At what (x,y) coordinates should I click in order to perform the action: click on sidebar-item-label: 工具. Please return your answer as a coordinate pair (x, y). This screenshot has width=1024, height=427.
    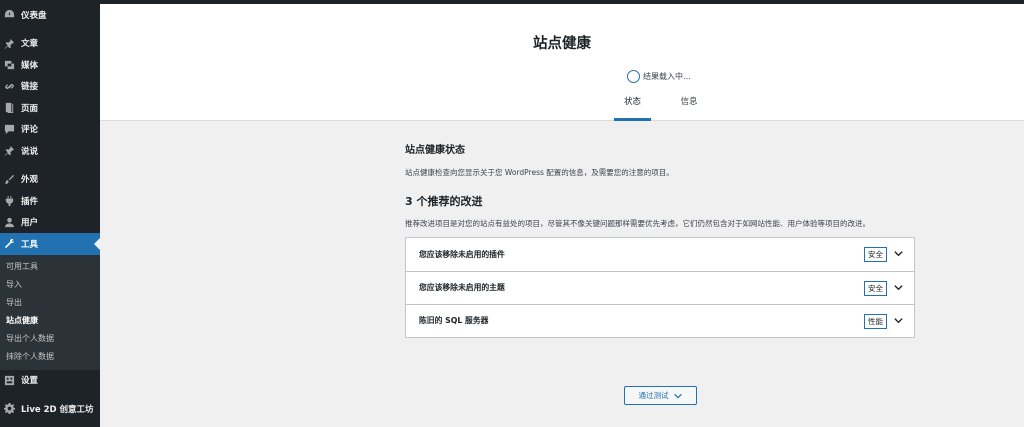
    Looking at the image, I should click on (30, 244).